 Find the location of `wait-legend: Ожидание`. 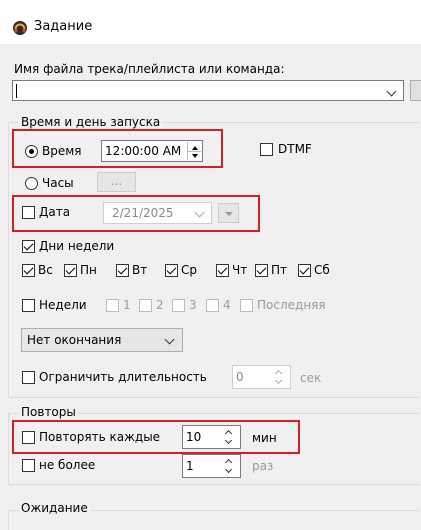

wait-legend: Ожидание is located at coordinates (54, 508).